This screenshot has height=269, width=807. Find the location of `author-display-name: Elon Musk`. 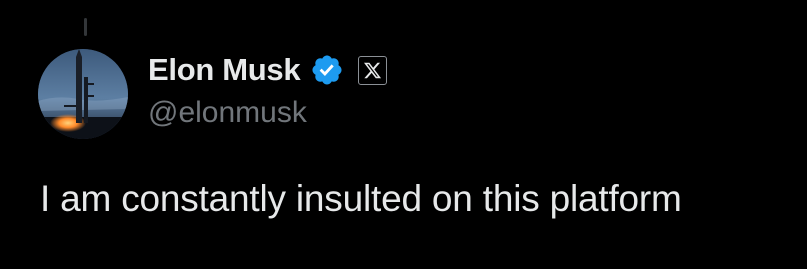

author-display-name: Elon Musk is located at coordinates (224, 70).